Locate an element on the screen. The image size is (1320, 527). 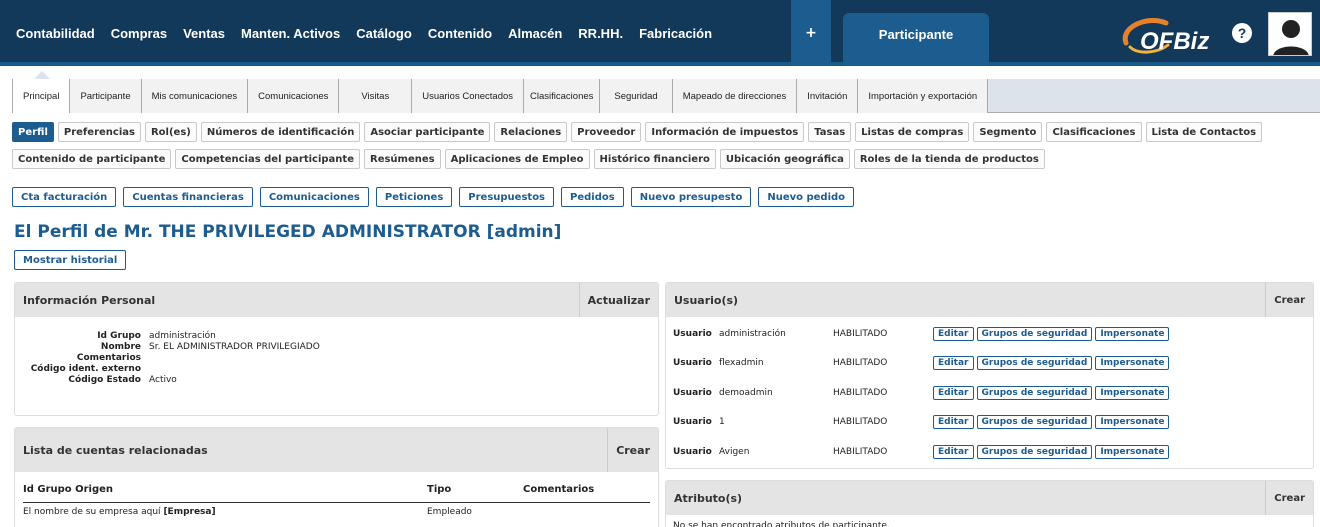
menu-manten-activos: Manten. Activos is located at coordinates (290, 33).